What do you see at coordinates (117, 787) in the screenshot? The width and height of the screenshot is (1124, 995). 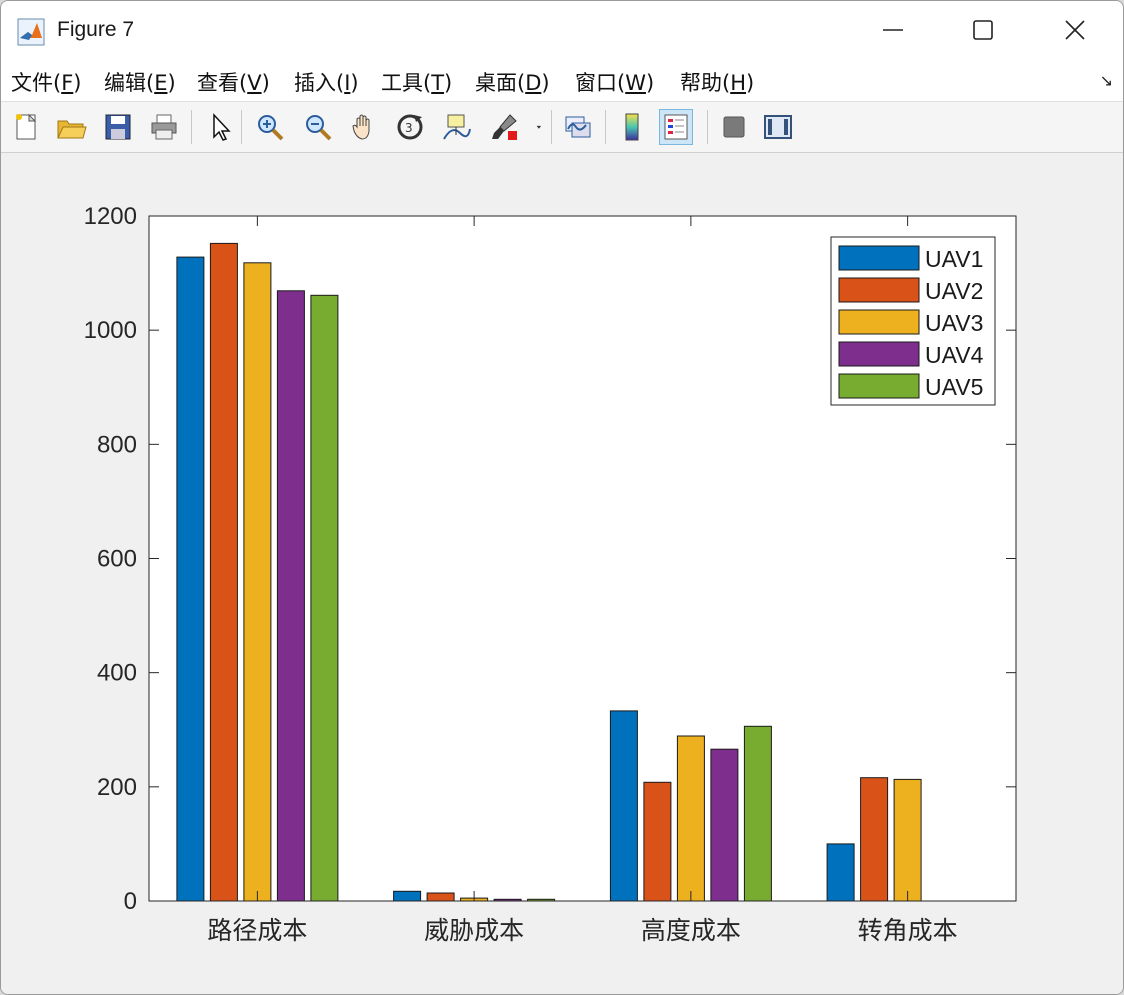 I see `y-tick-label: 200` at bounding box center [117, 787].